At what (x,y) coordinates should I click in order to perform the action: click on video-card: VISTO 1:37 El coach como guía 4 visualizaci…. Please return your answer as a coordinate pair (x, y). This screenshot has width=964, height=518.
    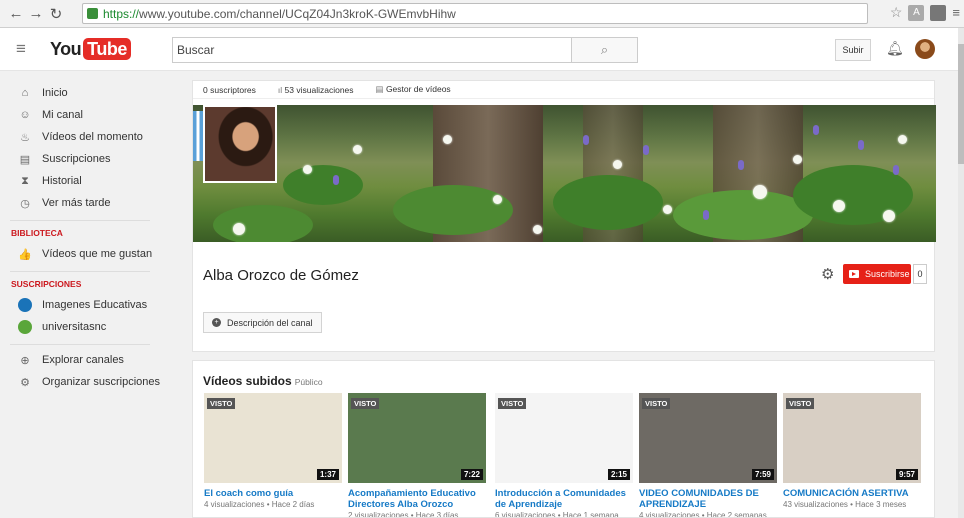
    Looking at the image, I should click on (273, 451).